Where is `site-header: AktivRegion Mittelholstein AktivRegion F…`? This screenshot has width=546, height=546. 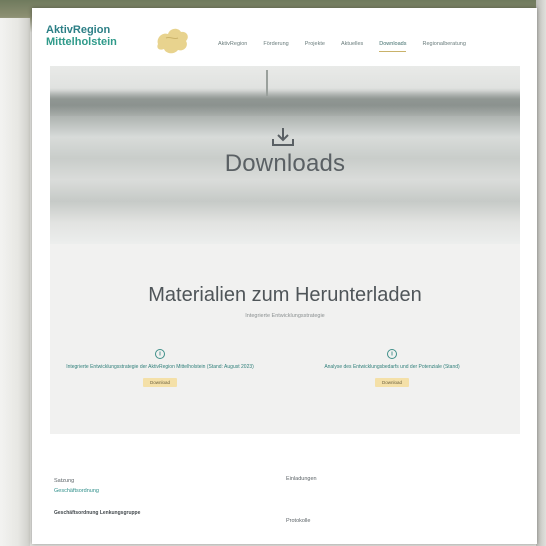
site-header: AktivRegion Mittelholstein AktivRegion F… is located at coordinates (284, 37).